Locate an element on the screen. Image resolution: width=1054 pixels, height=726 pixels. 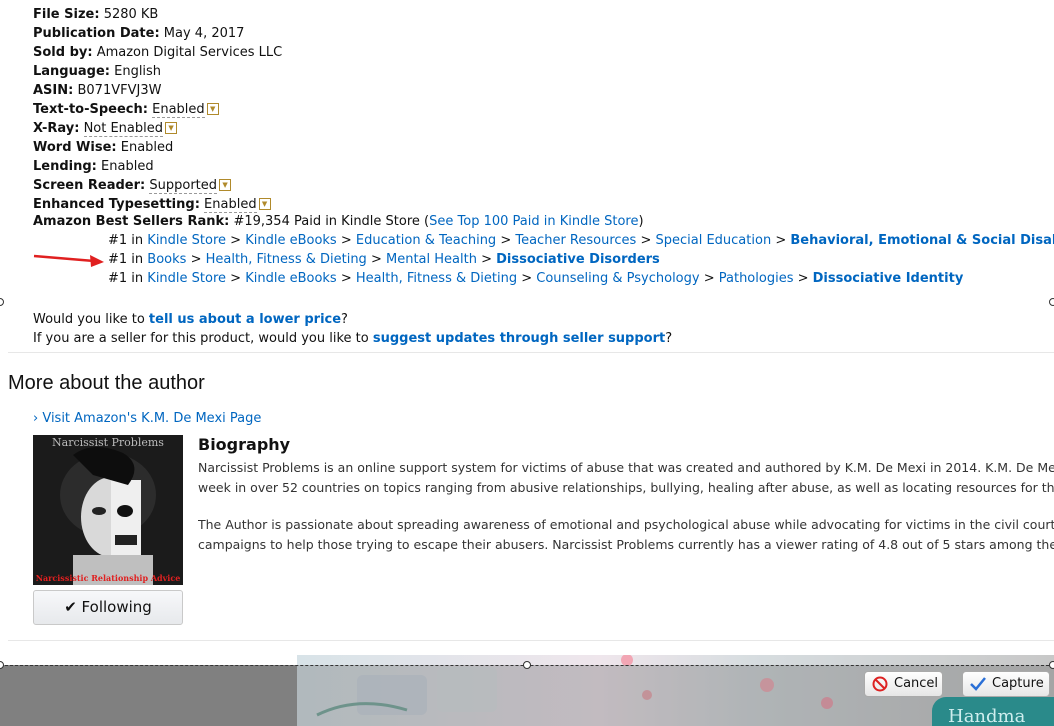
category-final-link: Dissociative Disorders is located at coordinates (578, 259).